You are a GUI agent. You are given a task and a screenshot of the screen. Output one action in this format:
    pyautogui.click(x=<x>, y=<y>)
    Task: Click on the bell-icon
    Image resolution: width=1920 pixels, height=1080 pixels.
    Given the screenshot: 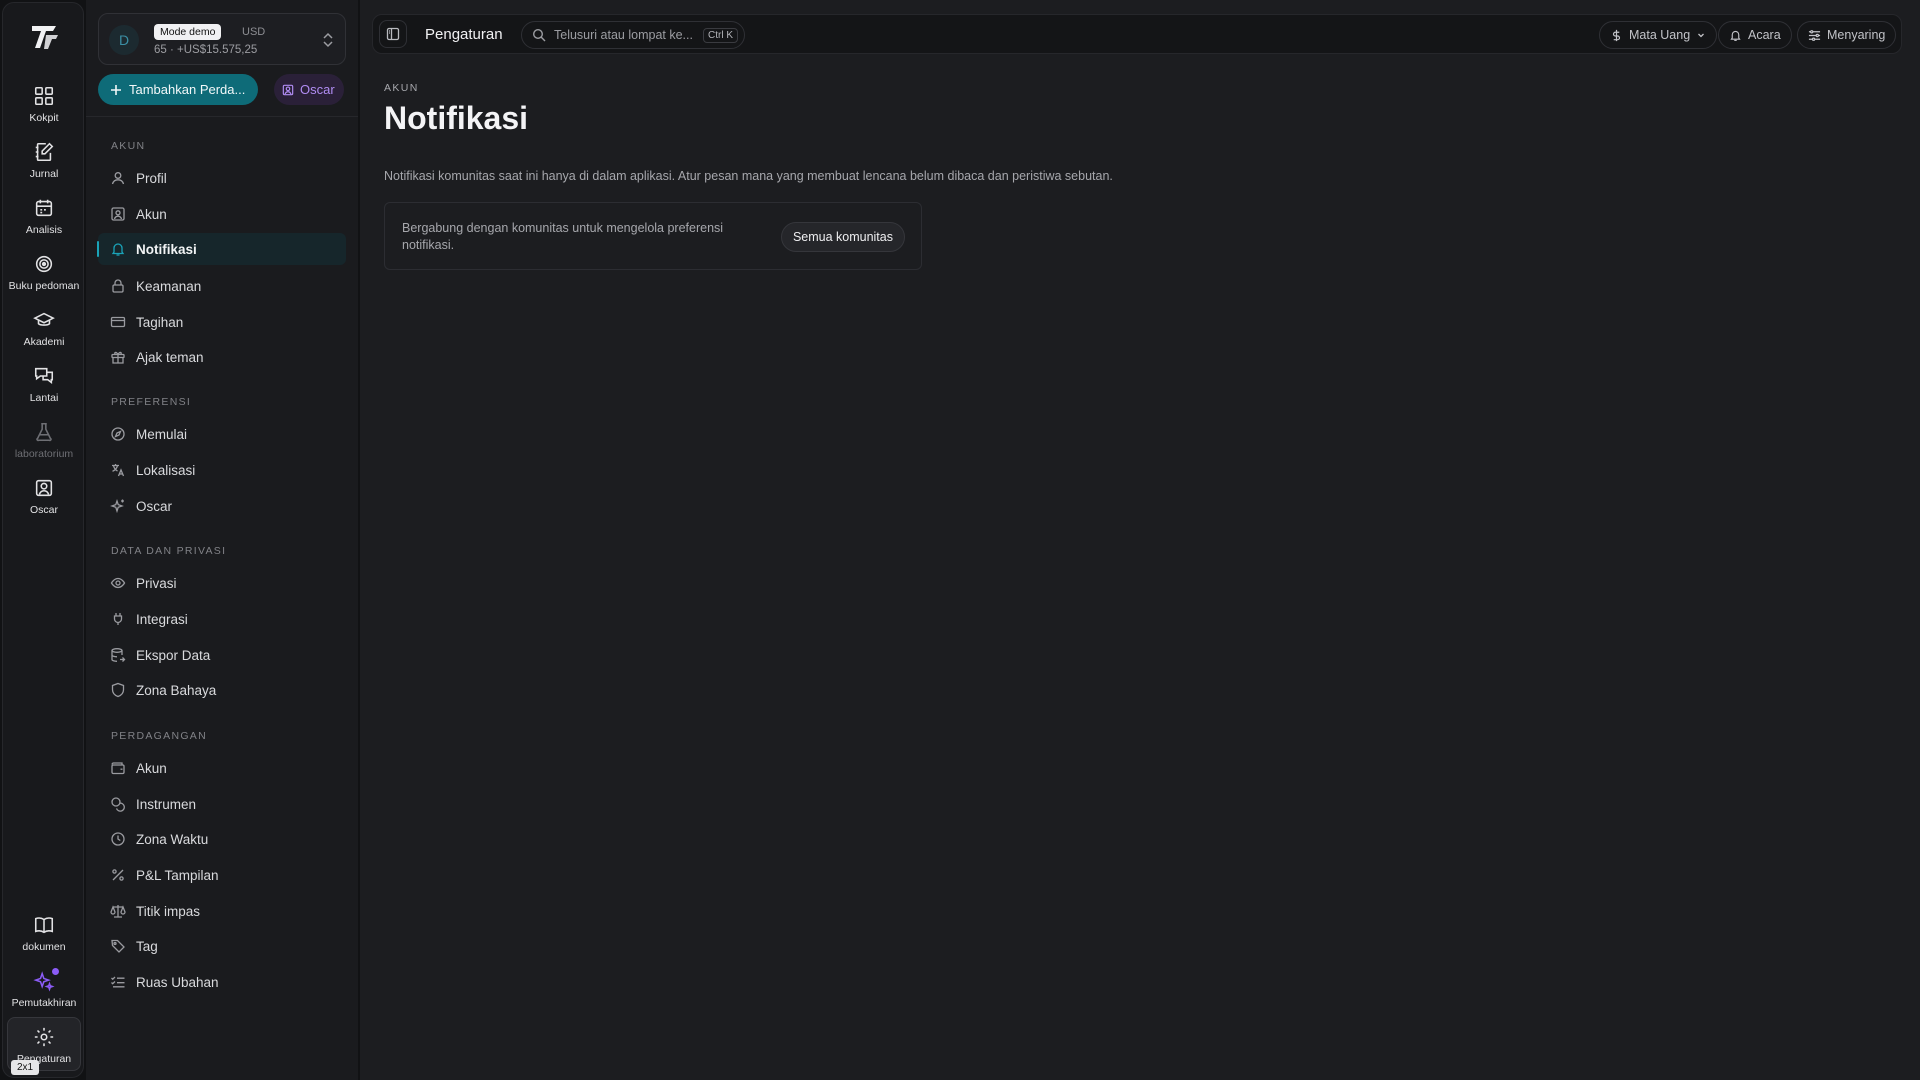 What is the action you would take?
    pyautogui.click(x=118, y=249)
    